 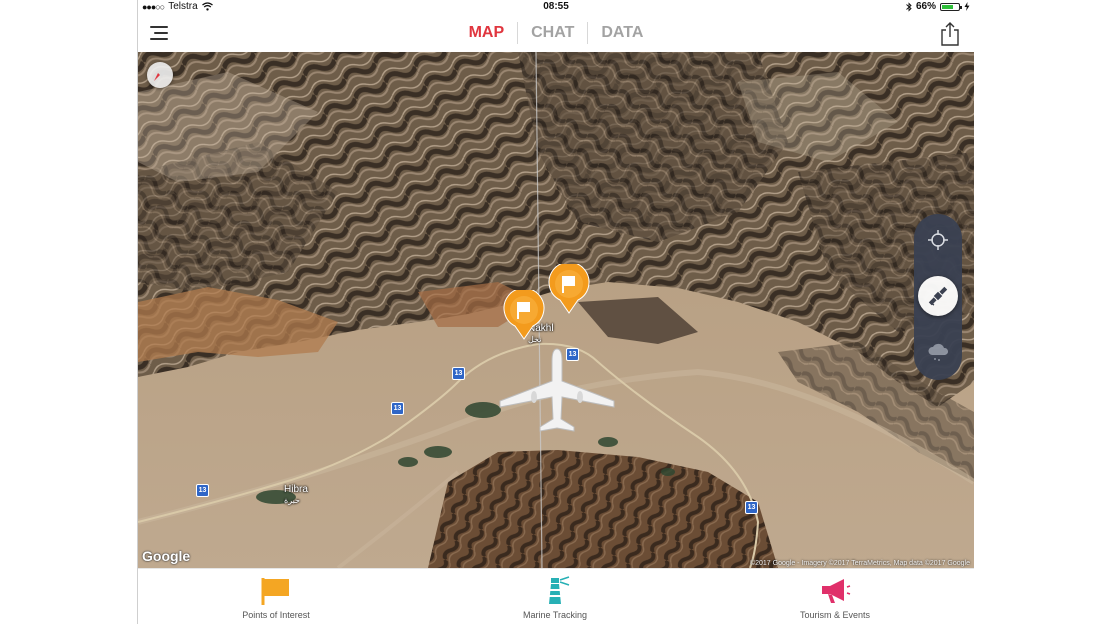 I want to click on satellite-icon, so click(x=938, y=296).